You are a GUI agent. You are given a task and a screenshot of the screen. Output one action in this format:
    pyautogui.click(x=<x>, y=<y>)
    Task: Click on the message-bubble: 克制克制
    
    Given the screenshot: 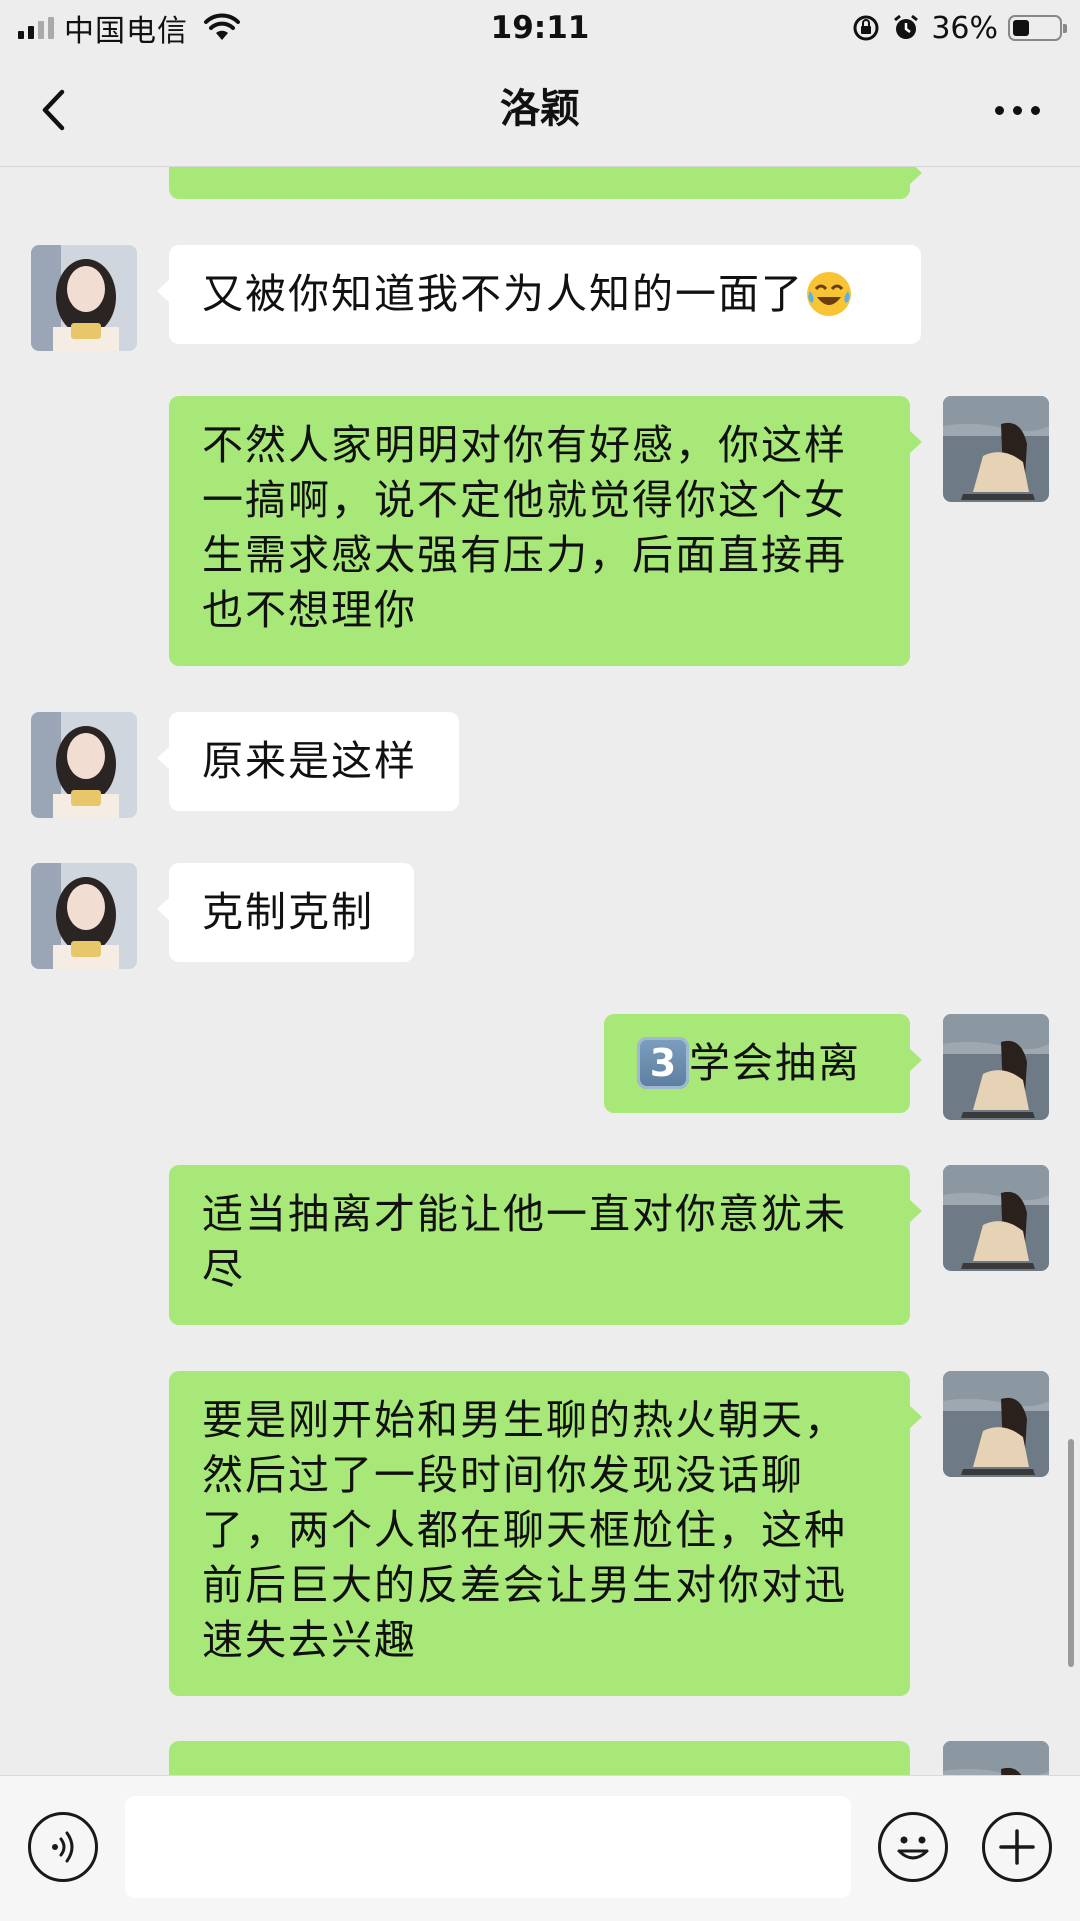 What is the action you would take?
    pyautogui.click(x=285, y=912)
    